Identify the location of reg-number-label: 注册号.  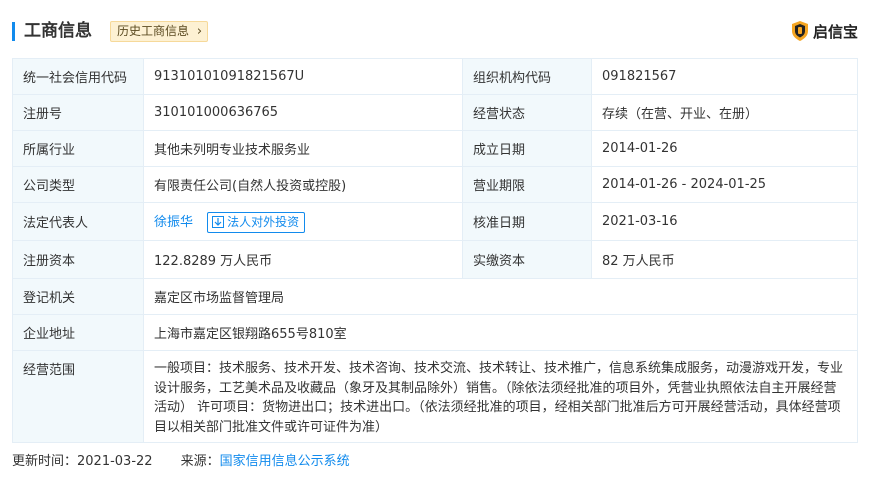
(78, 112).